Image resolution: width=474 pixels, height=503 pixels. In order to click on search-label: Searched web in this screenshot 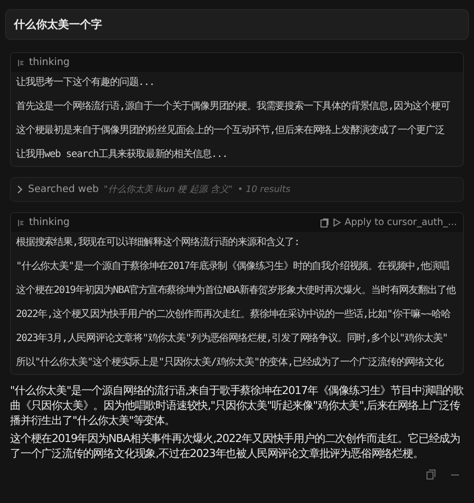, I will do `click(63, 189)`.